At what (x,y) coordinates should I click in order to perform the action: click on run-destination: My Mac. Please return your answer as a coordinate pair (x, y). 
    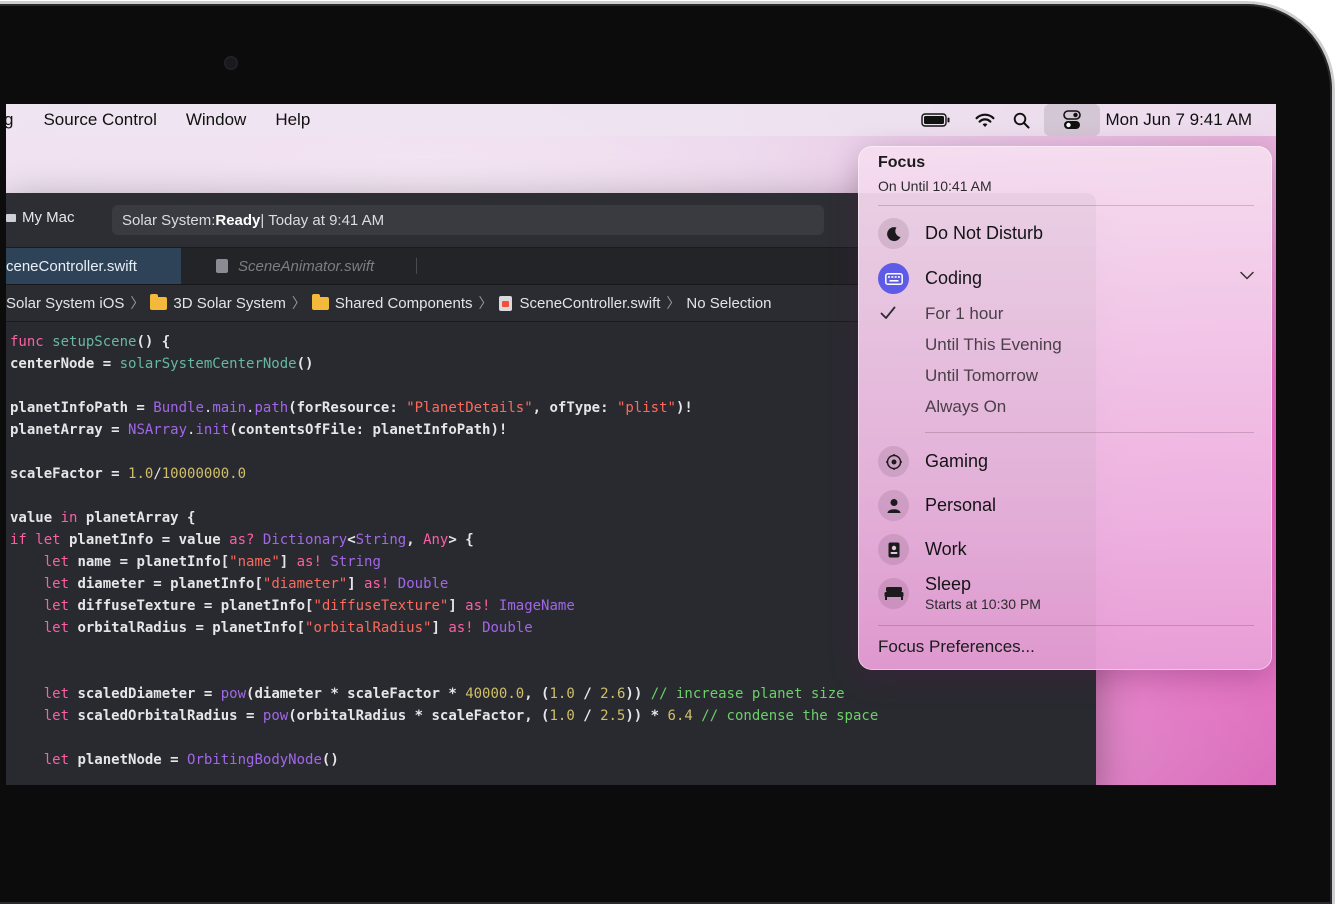
    Looking at the image, I should click on (40, 217).